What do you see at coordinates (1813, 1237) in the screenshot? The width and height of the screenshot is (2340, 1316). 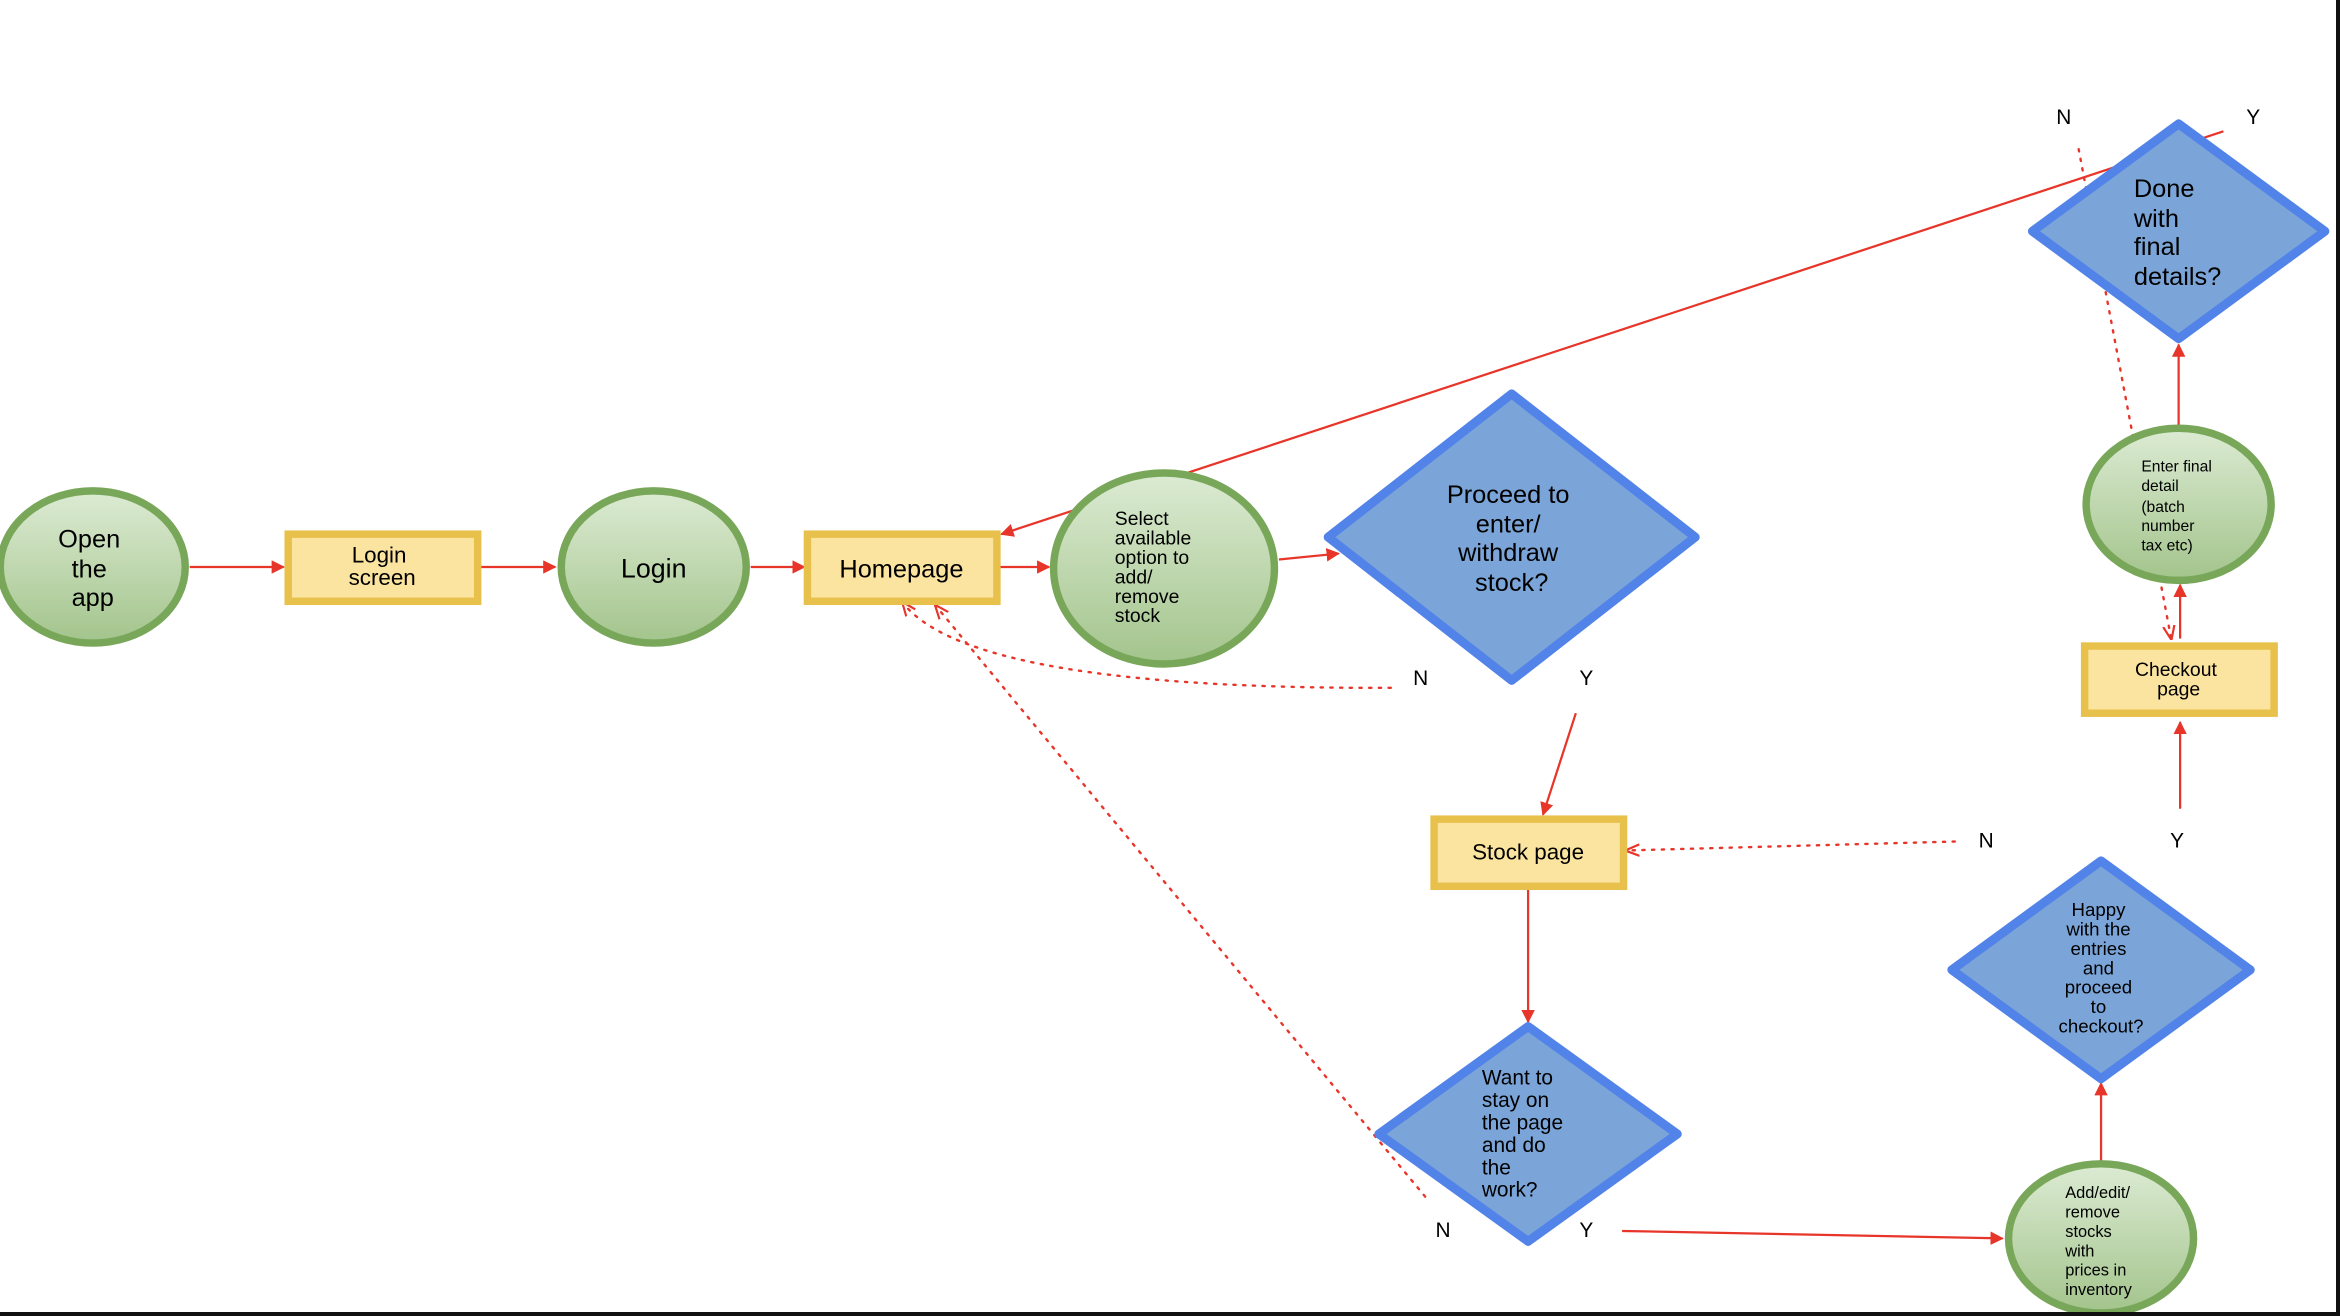 I see `arrow-want-yes-to-add-edit` at bounding box center [1813, 1237].